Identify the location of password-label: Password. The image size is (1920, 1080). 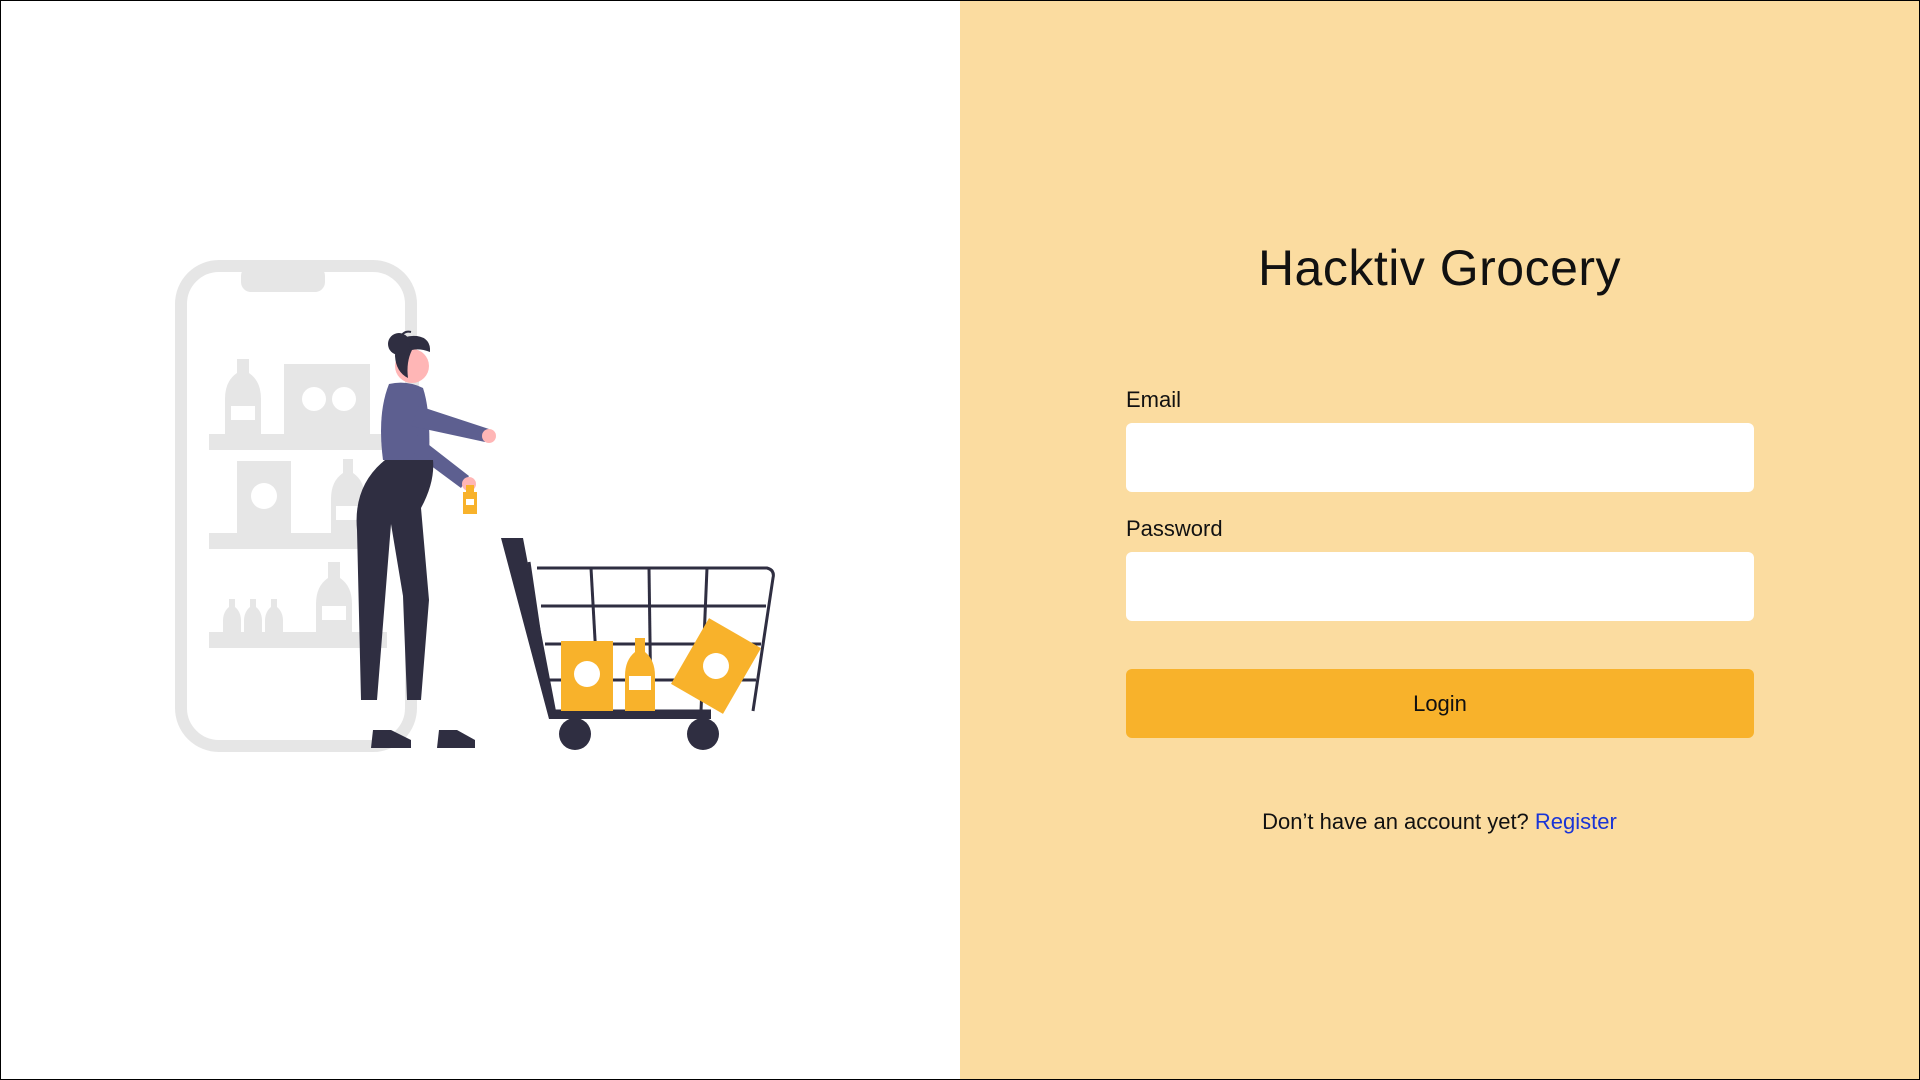
(1174, 528).